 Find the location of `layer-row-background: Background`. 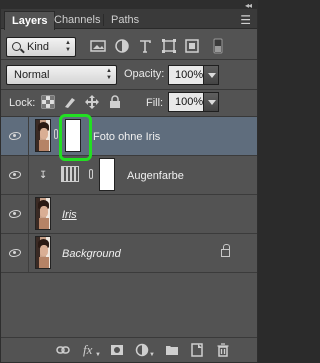

layer-row-background: Background is located at coordinates (129, 253).